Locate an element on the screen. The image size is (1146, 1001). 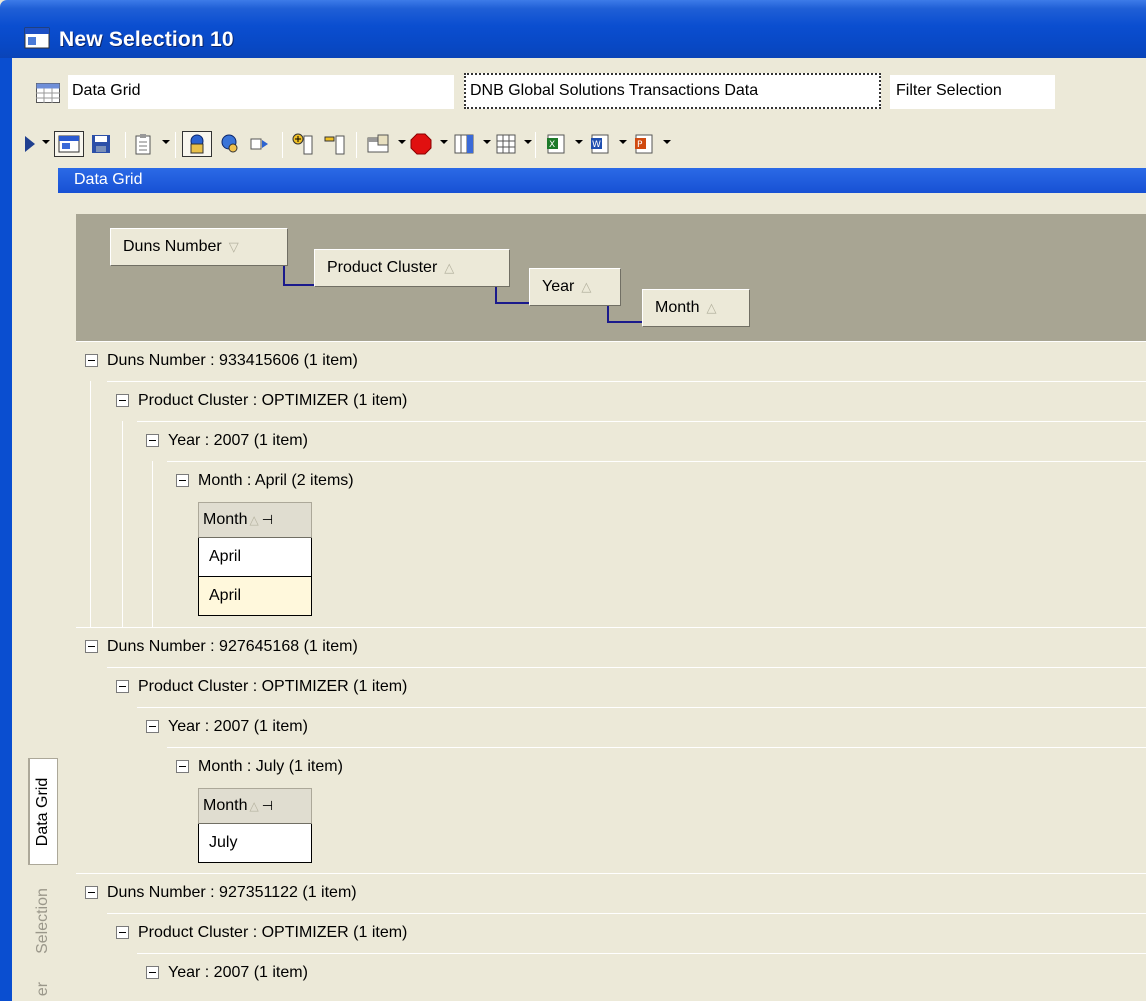
data-grid-section-header: Data Grid is located at coordinates (573, 180).